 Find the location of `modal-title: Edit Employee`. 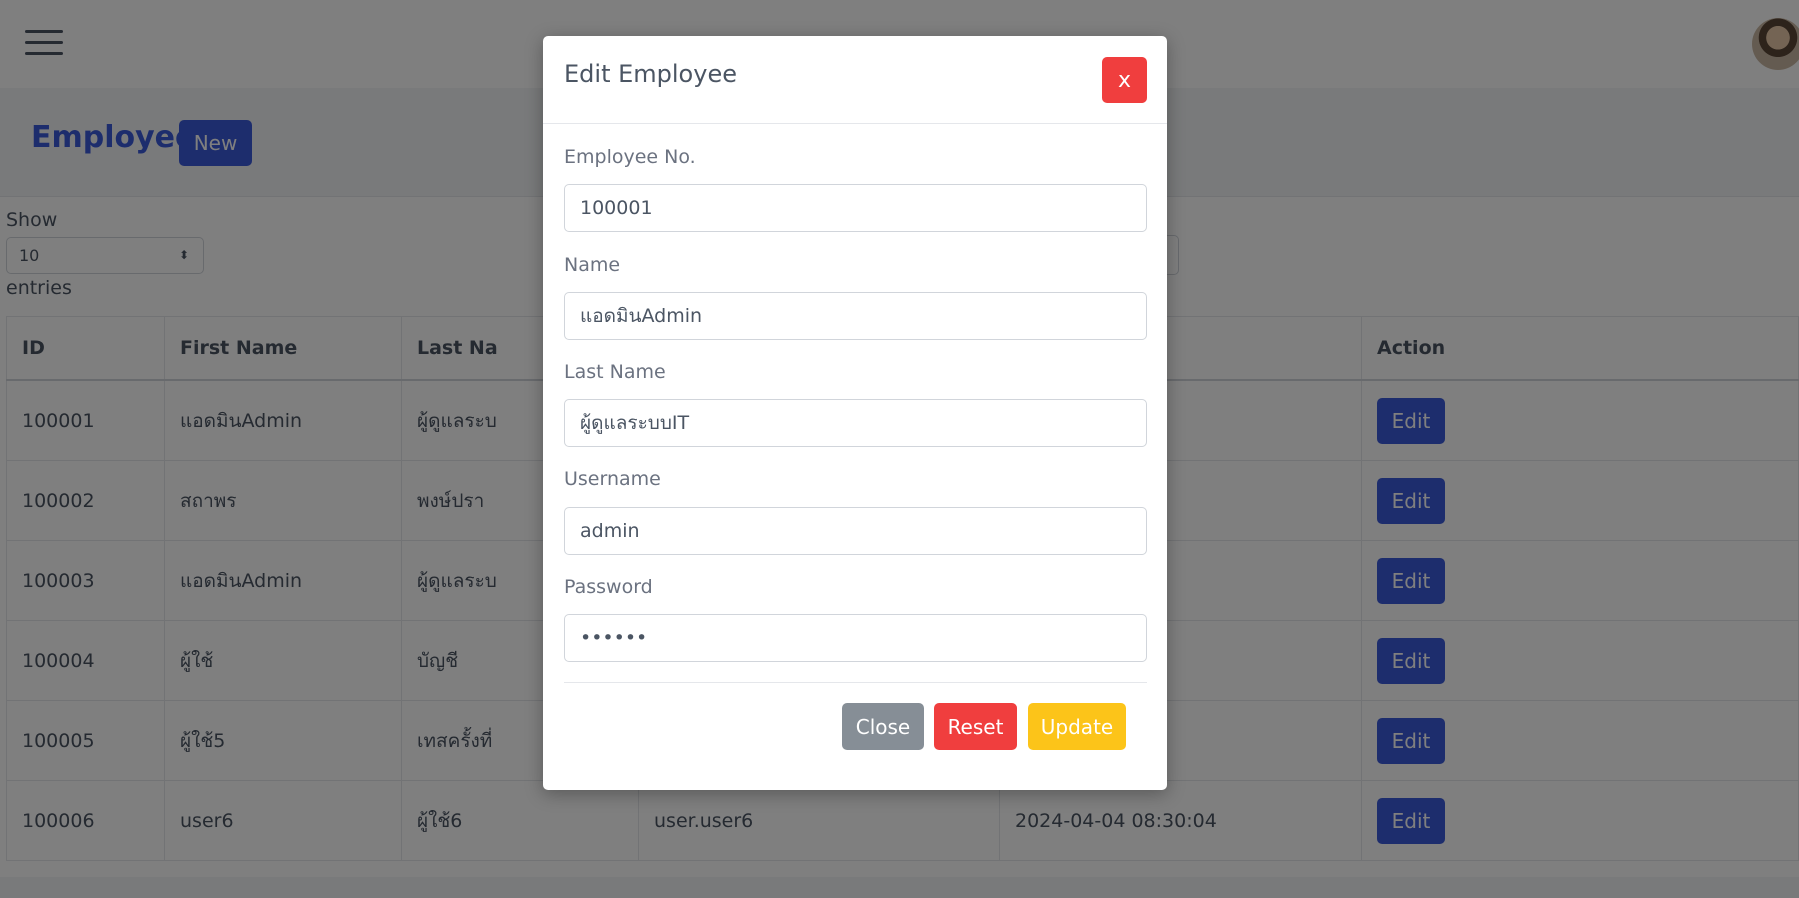

modal-title: Edit Employee is located at coordinates (650, 74).